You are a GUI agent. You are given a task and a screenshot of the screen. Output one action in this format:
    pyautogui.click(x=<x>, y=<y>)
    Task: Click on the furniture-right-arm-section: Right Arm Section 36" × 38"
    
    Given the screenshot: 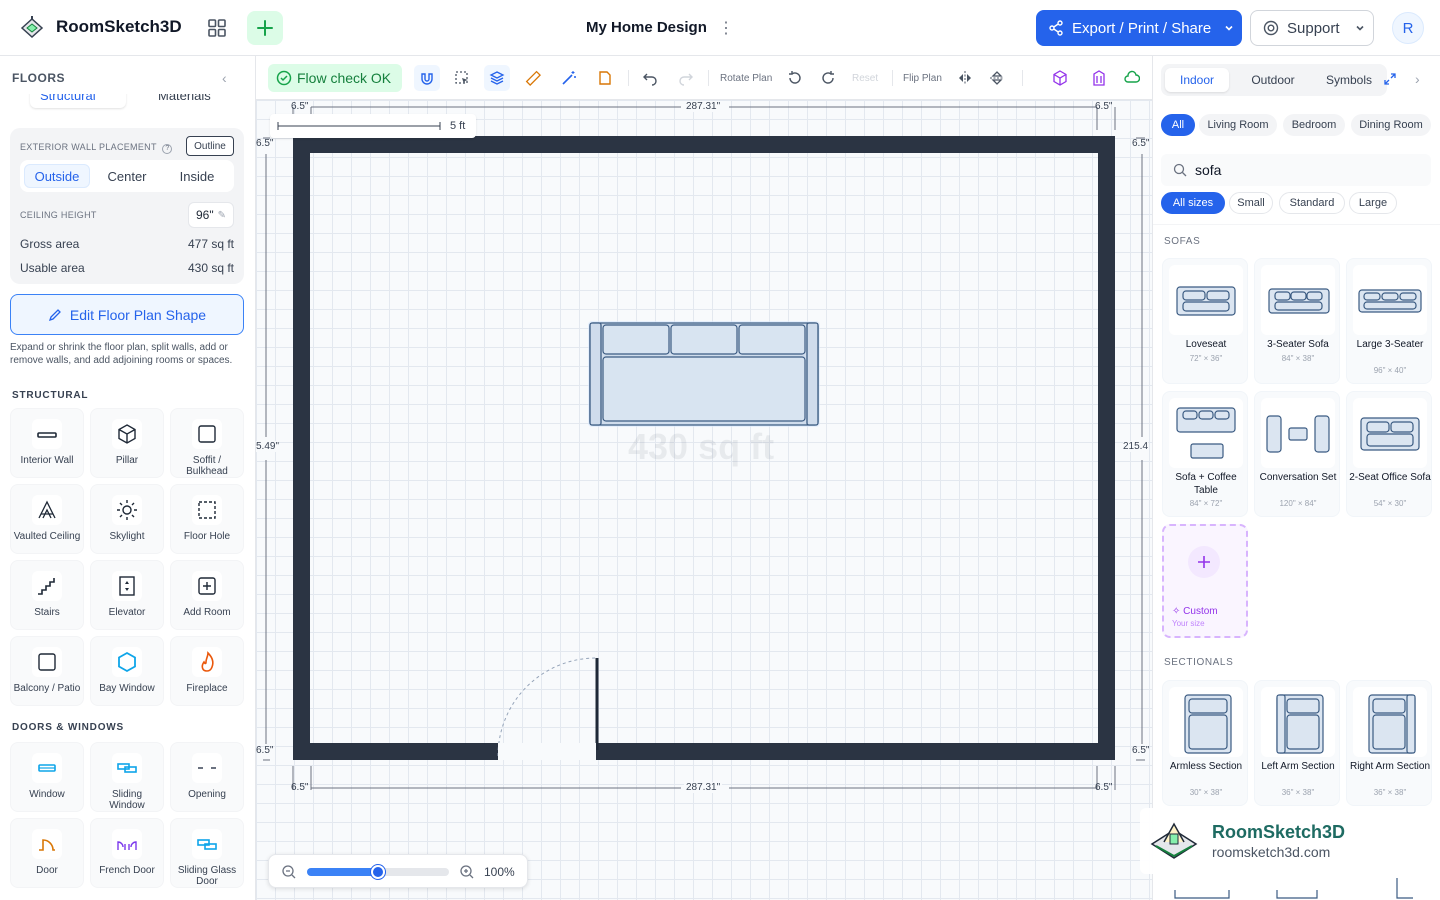 What is the action you would take?
    pyautogui.click(x=1389, y=743)
    